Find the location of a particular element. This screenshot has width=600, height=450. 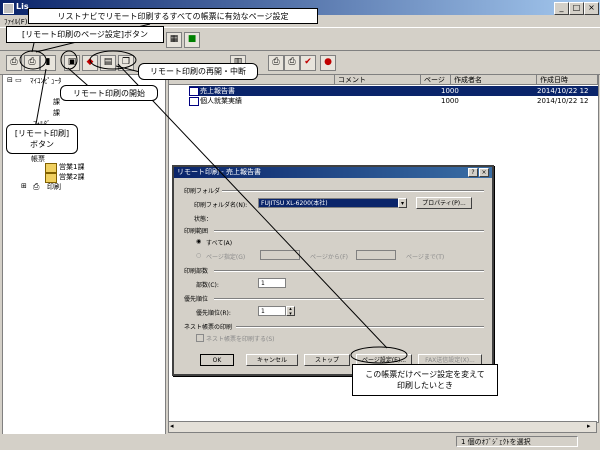

page-from-input is located at coordinates (280, 255).